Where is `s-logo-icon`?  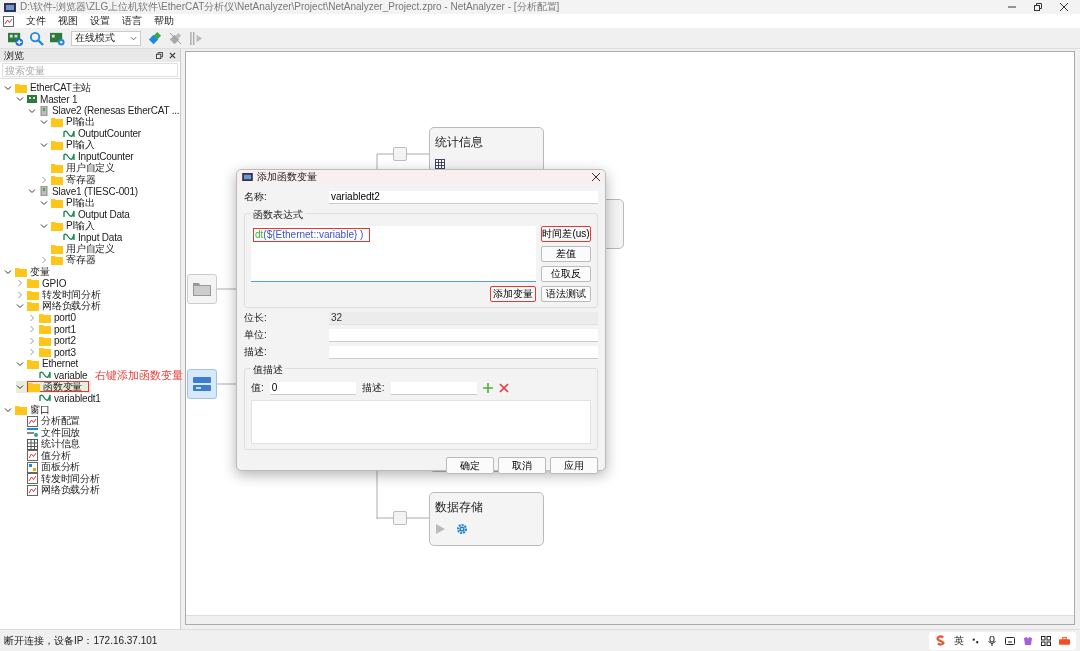 s-logo-icon is located at coordinates (940, 640).